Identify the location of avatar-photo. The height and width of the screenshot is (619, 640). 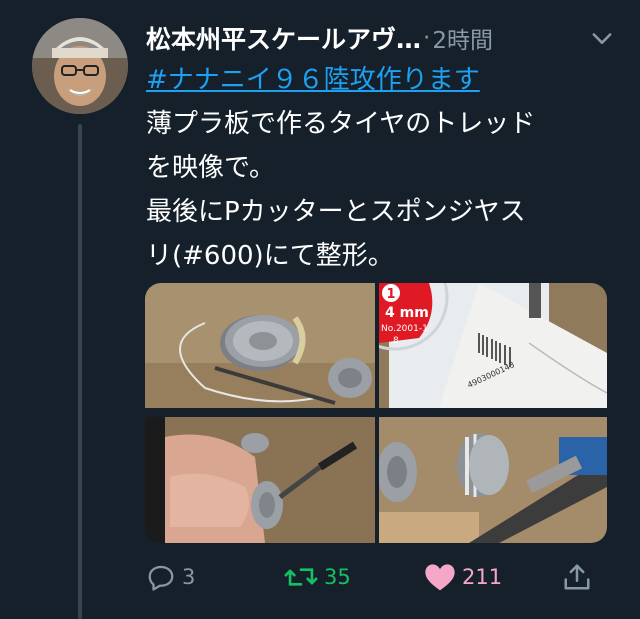
(80, 66).